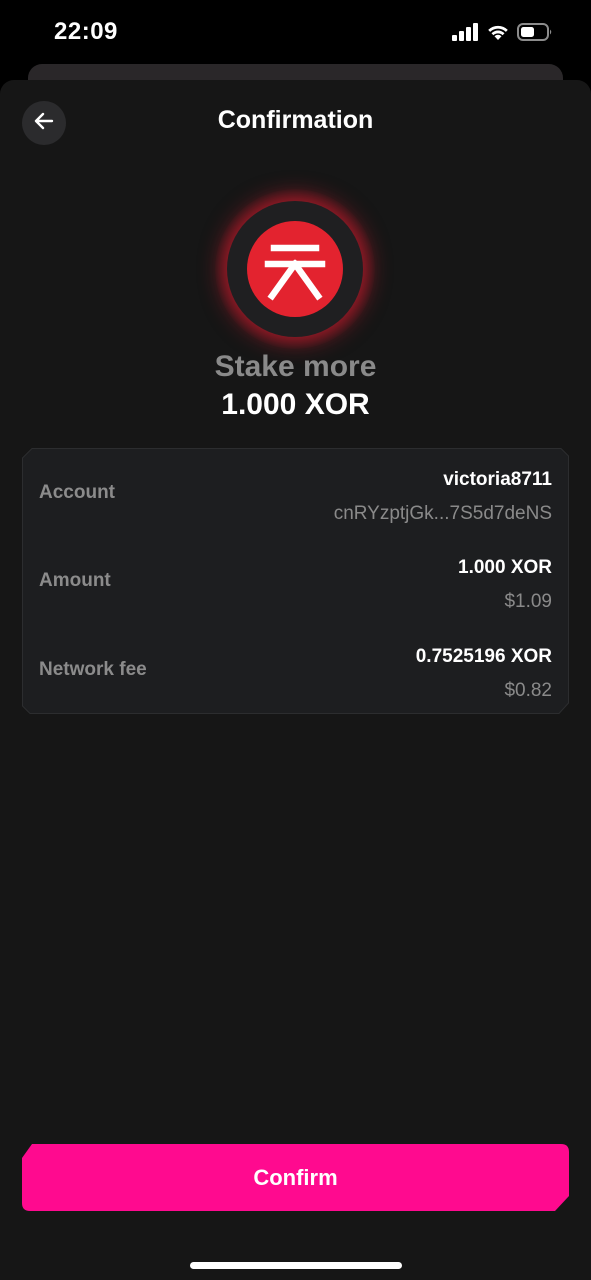  What do you see at coordinates (75, 580) in the screenshot?
I see `amount-label: Amount` at bounding box center [75, 580].